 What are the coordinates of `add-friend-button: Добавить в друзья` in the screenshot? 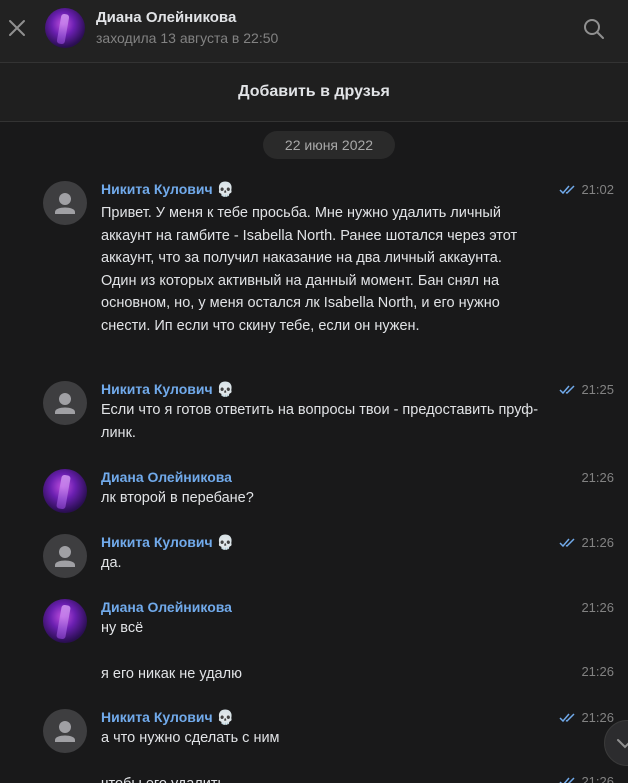 It's located at (314, 92).